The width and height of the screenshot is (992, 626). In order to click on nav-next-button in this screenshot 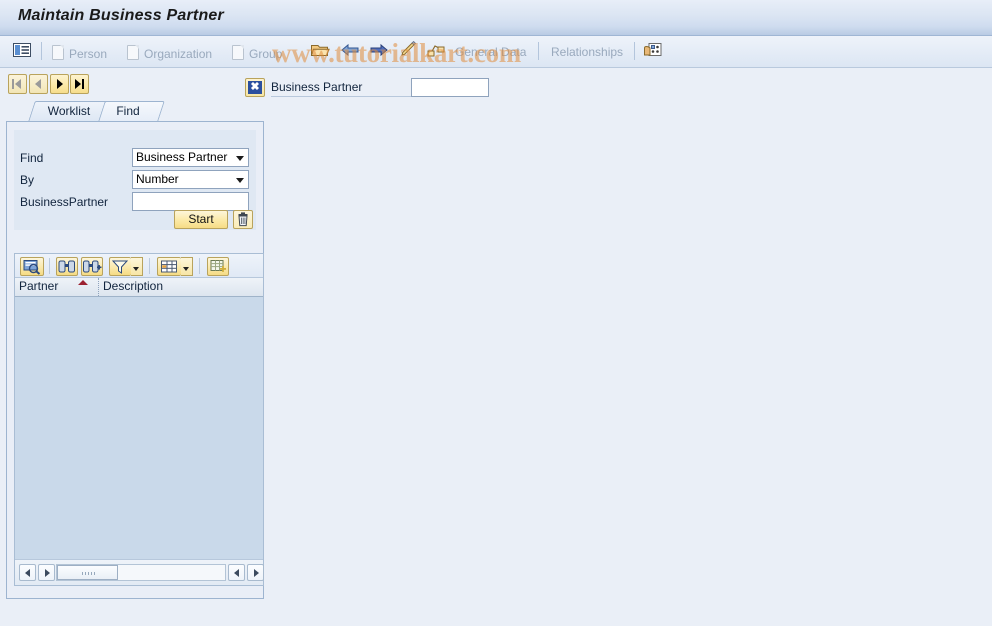, I will do `click(59, 84)`.